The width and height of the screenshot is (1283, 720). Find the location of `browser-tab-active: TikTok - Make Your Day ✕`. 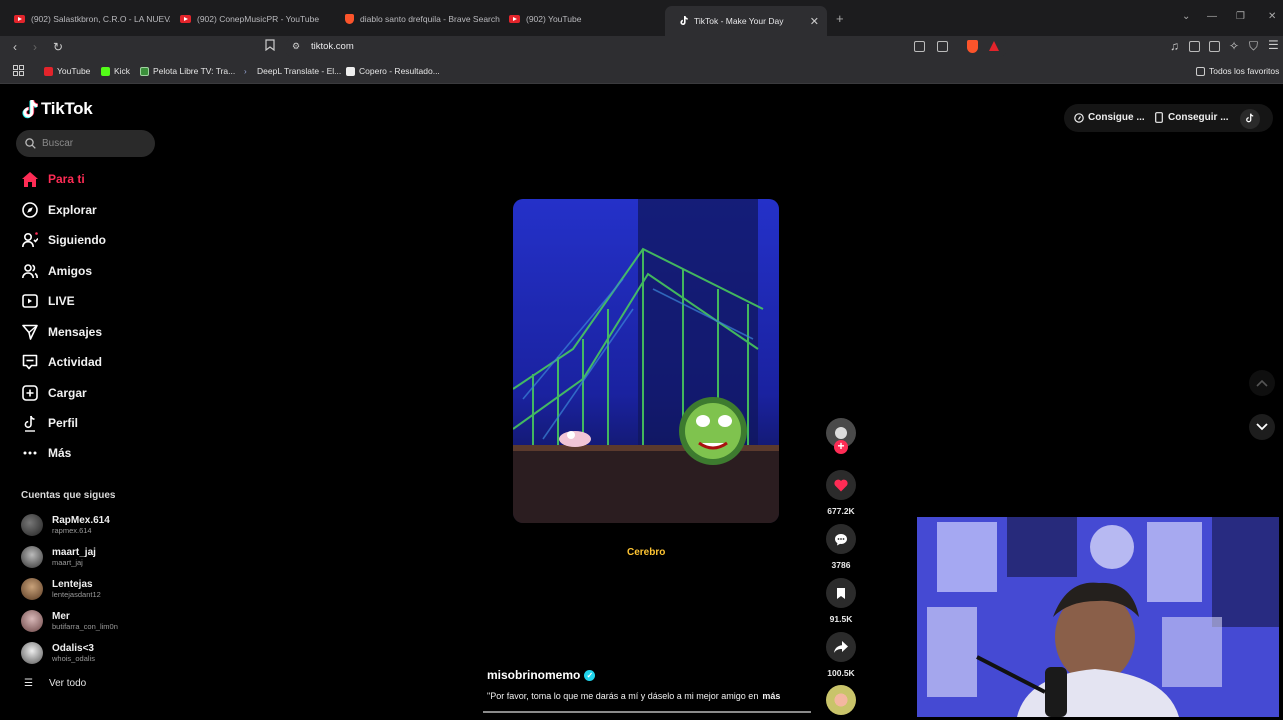

browser-tab-active: TikTok - Make Your Day ✕ is located at coordinates (746, 21).